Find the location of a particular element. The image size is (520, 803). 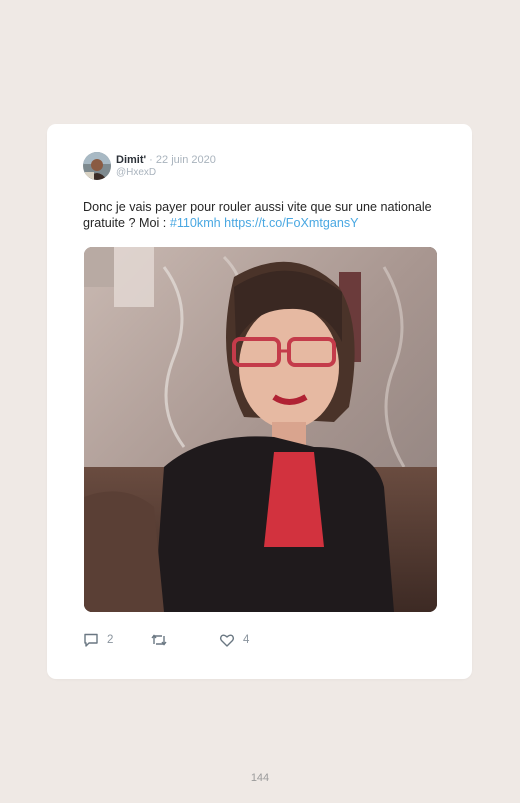

page-number: 144 is located at coordinates (260, 778).